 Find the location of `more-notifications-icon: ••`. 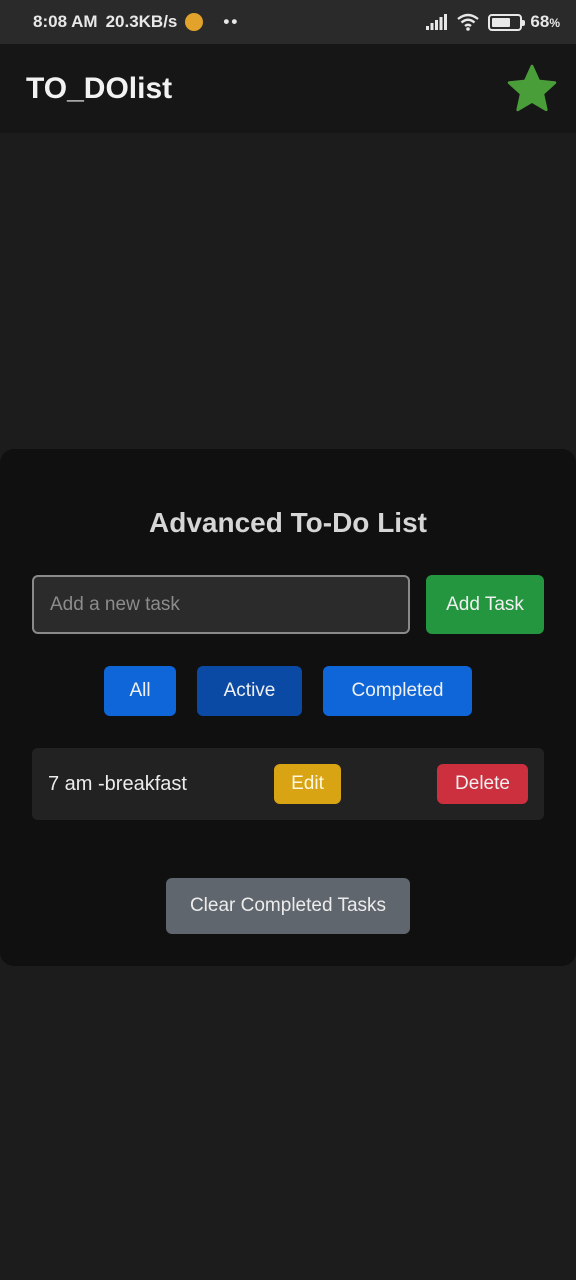

more-notifications-icon: •• is located at coordinates (231, 21).